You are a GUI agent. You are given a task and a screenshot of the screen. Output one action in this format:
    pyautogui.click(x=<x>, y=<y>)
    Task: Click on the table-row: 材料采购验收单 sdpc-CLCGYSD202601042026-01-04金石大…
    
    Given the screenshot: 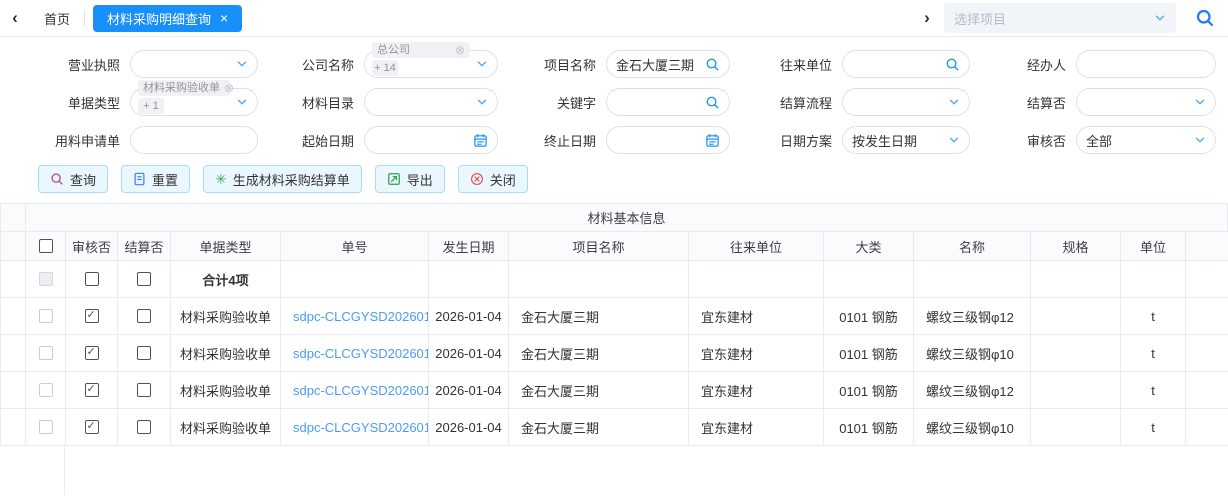 What is the action you would take?
    pyautogui.click(x=614, y=353)
    